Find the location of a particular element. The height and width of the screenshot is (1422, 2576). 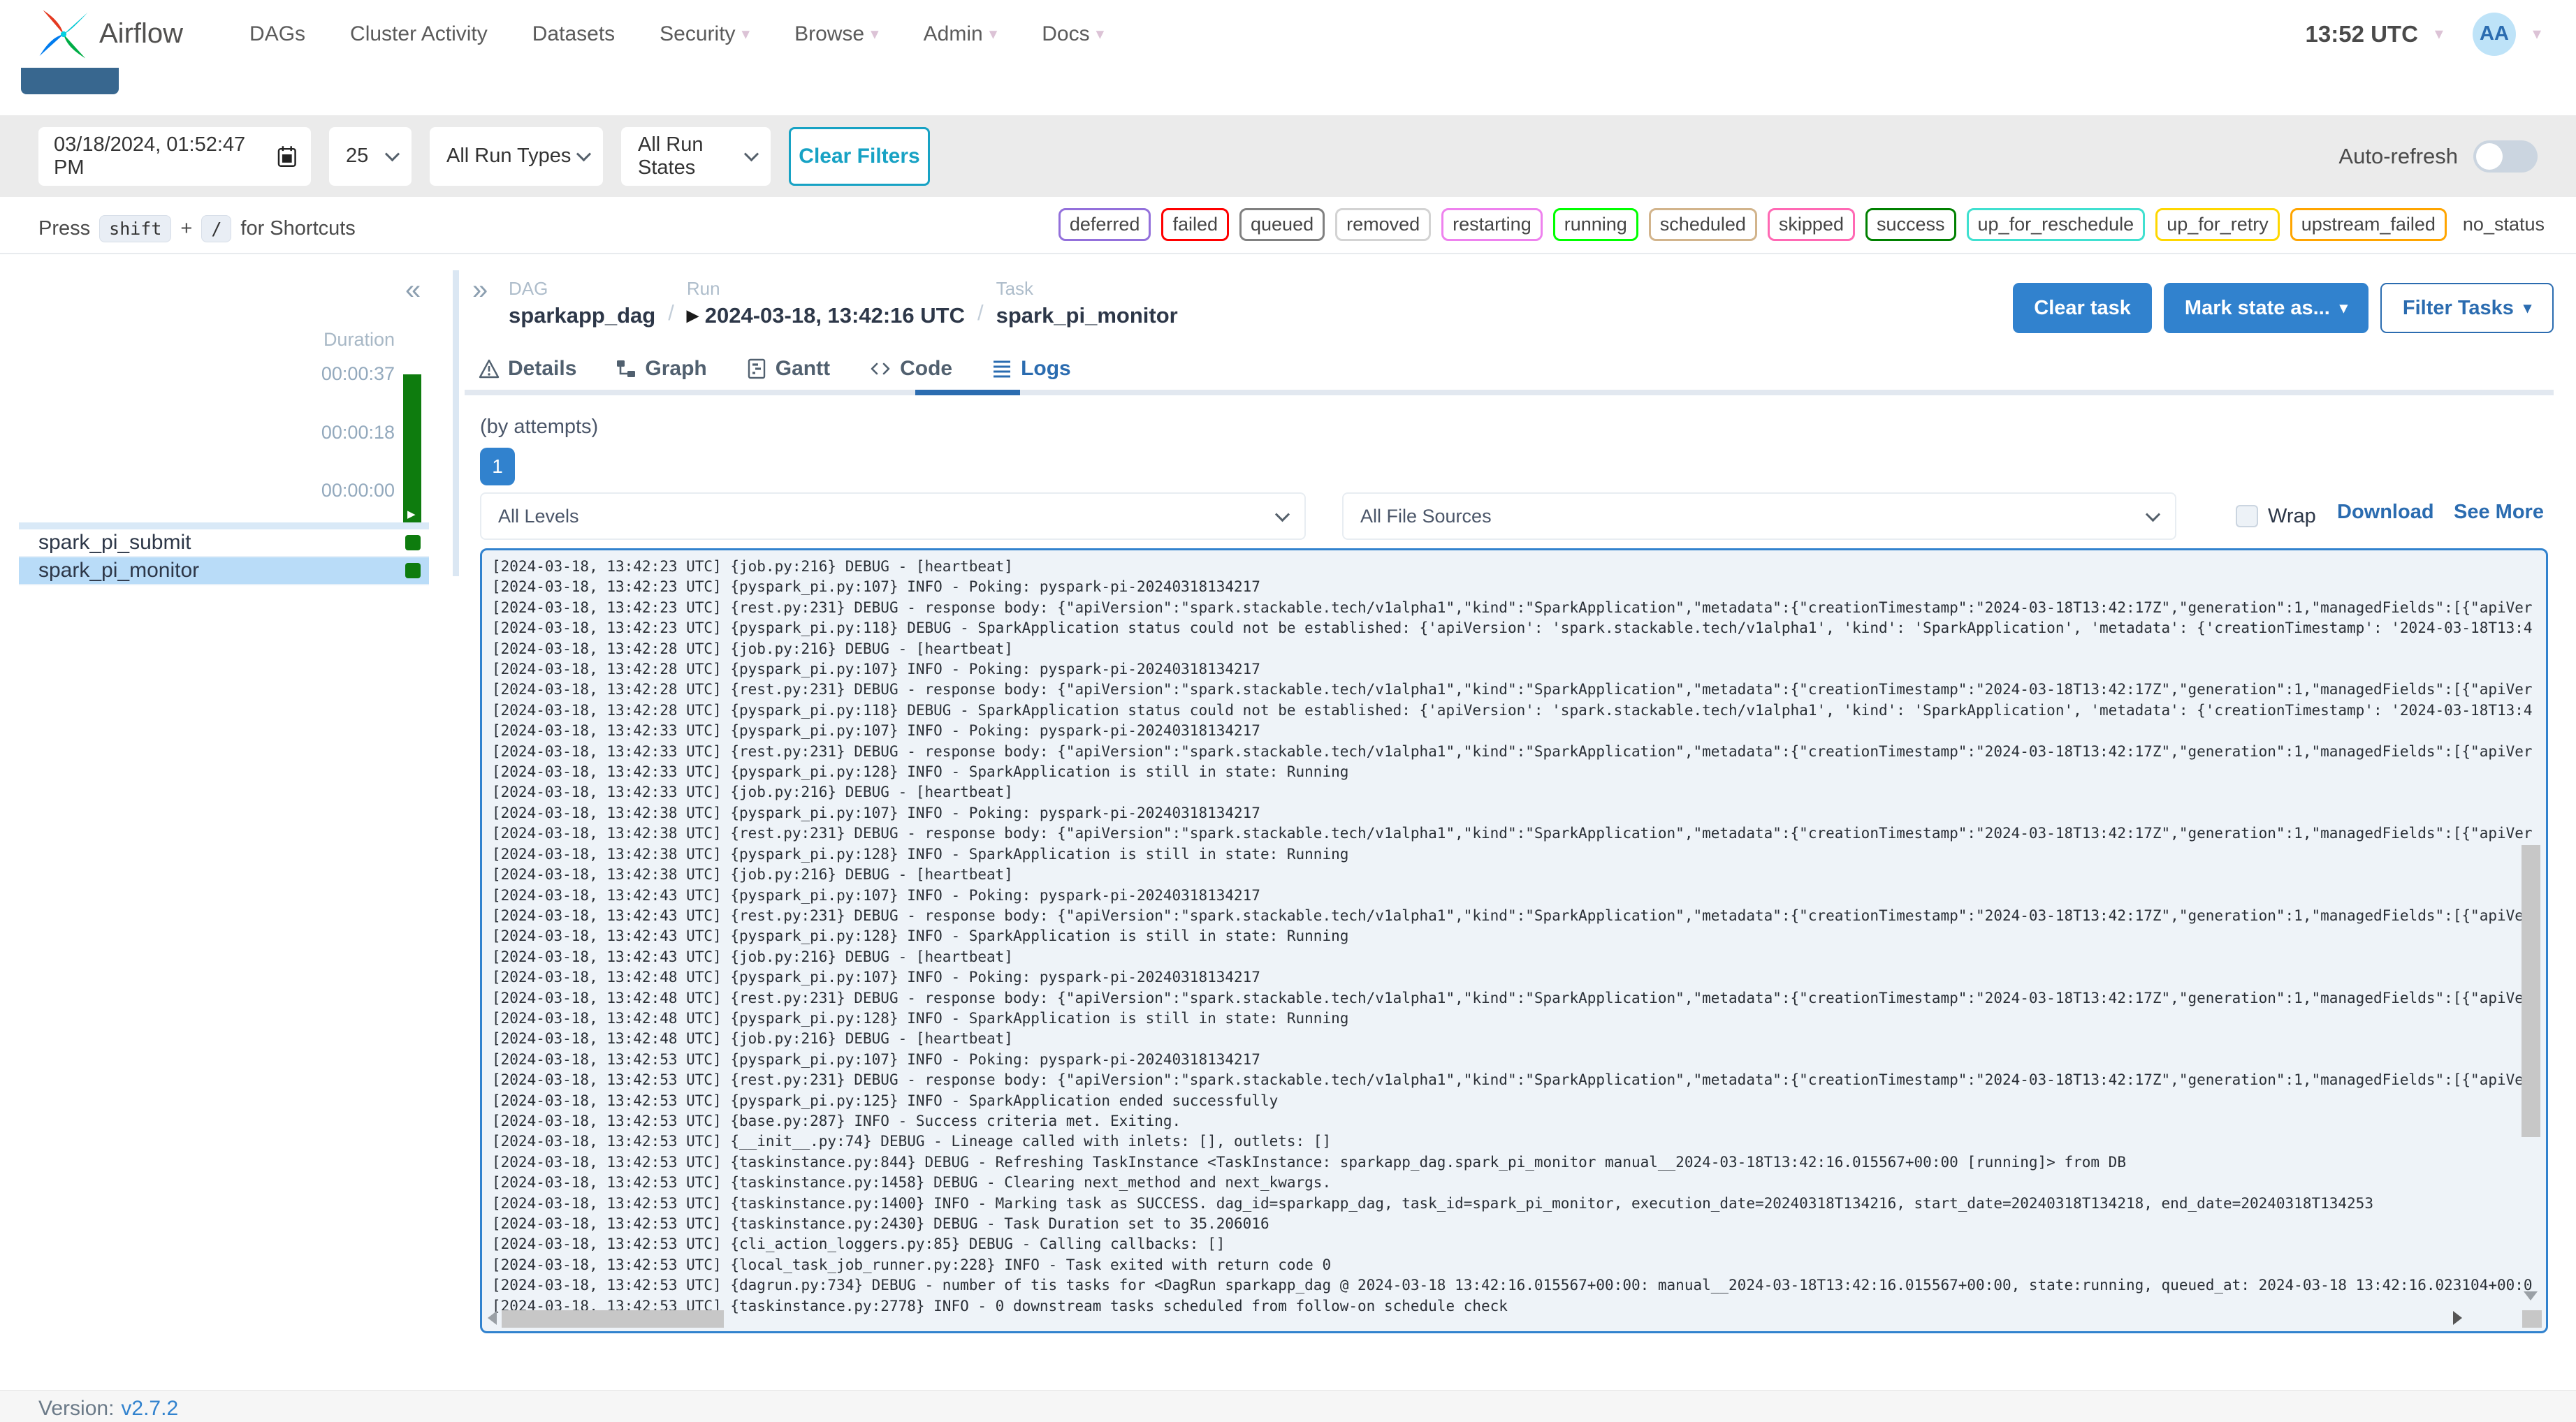

nav-menu-item: Browse ▾ is located at coordinates (836, 34).